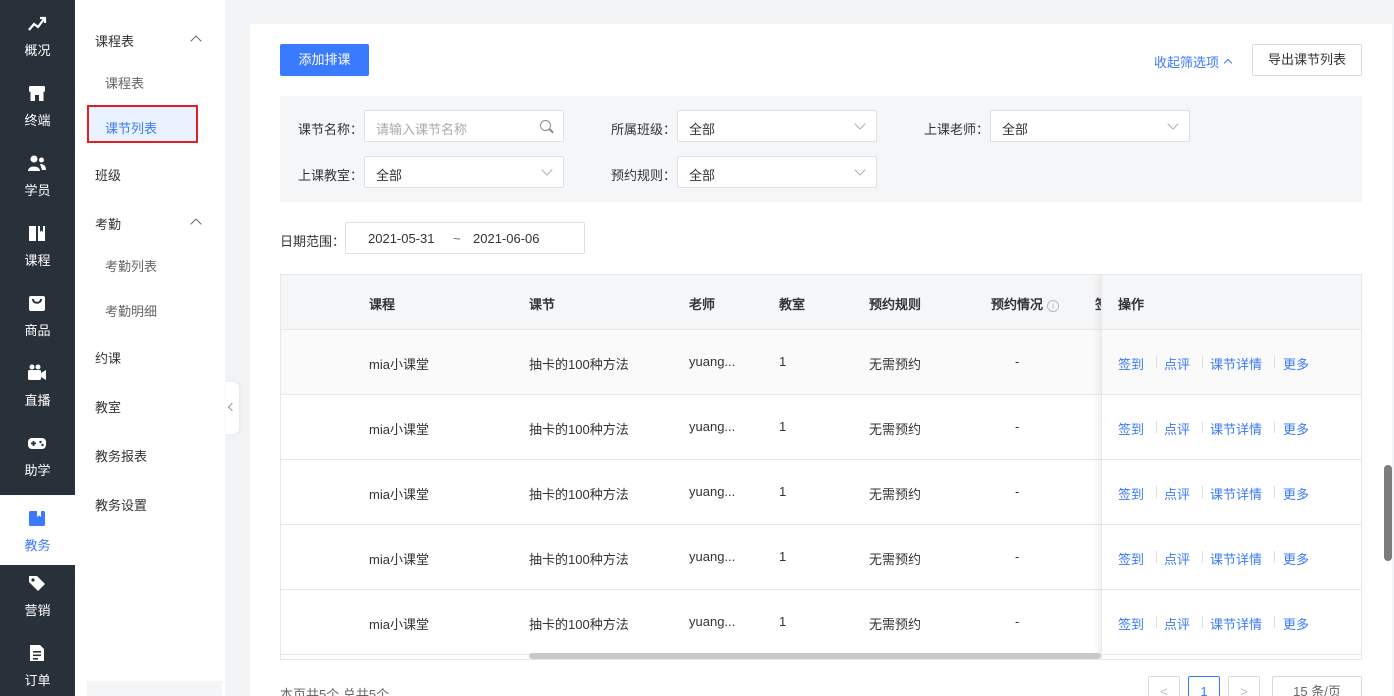 This screenshot has width=1394, height=696. I want to click on col-room: 教室, so click(792, 304).